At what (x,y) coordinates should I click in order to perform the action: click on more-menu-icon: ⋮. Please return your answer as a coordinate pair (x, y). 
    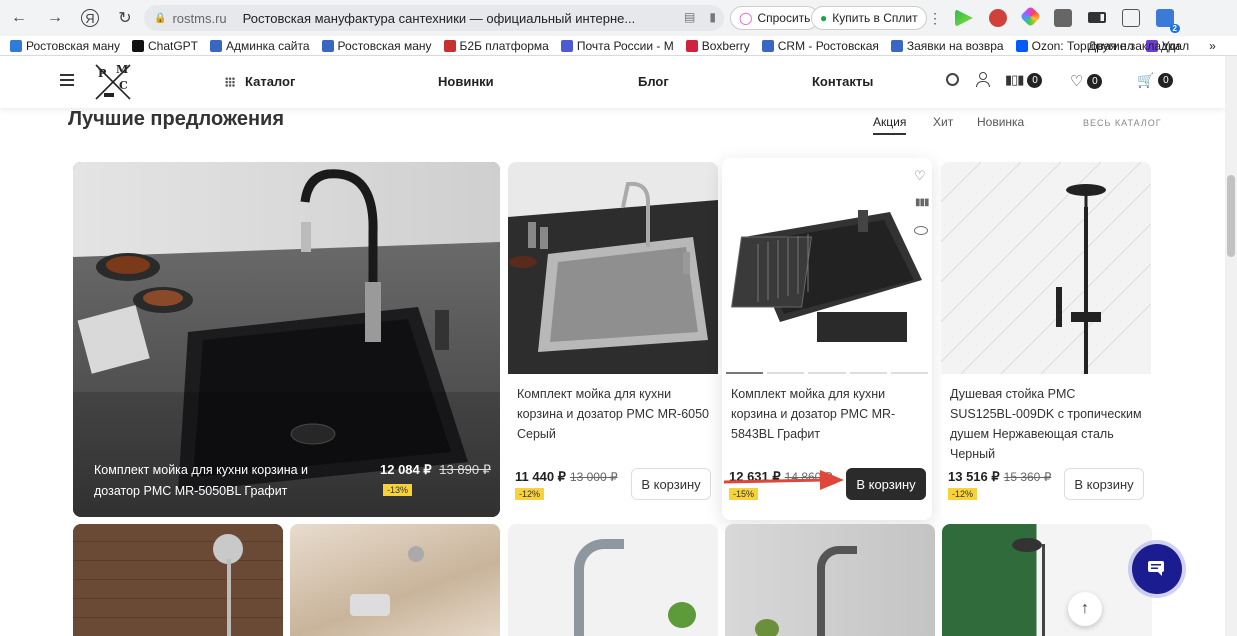
    Looking at the image, I should click on (935, 18).